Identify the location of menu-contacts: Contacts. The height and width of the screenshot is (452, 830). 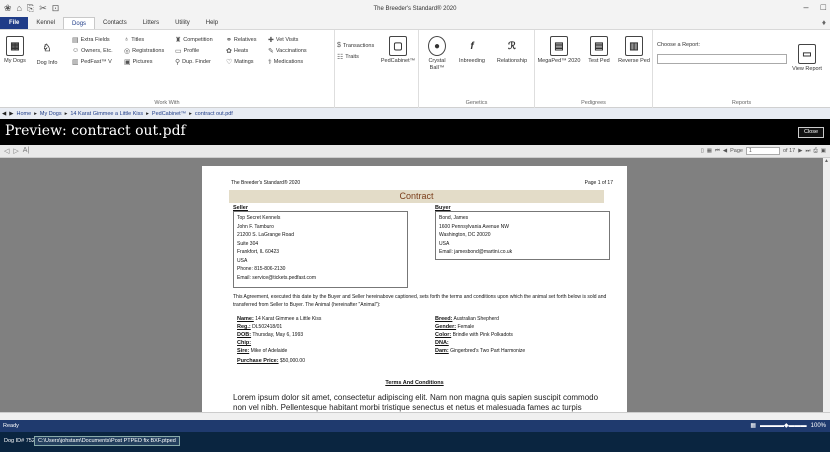
(115, 23).